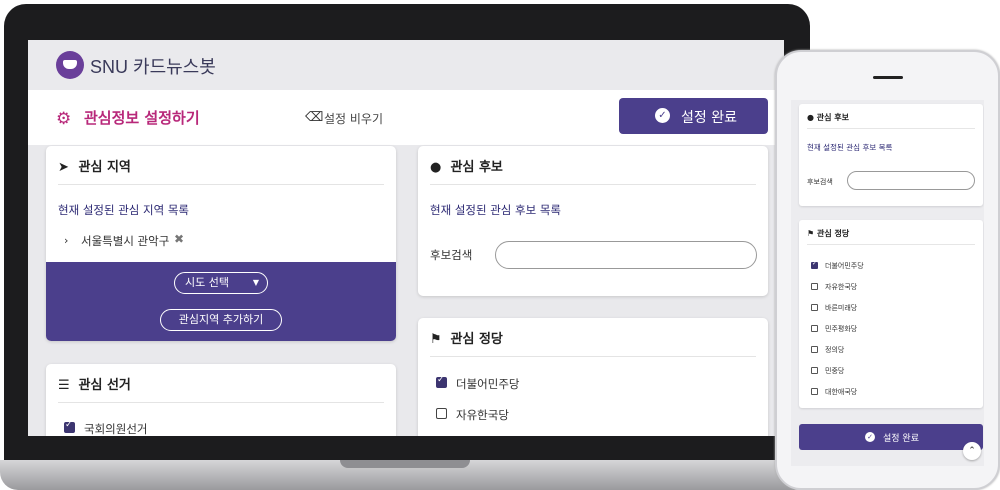 This screenshot has height=490, width=1000. Describe the element at coordinates (255, 282) in the screenshot. I see `caret-down-icon: ▼` at that location.